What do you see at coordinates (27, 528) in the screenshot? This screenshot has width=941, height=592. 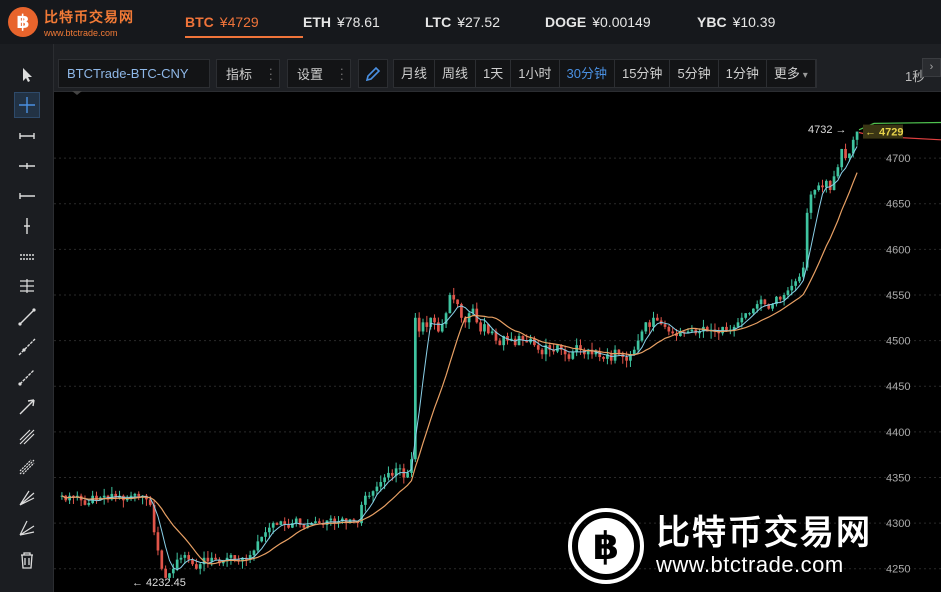 I see `speed-lines-icon` at bounding box center [27, 528].